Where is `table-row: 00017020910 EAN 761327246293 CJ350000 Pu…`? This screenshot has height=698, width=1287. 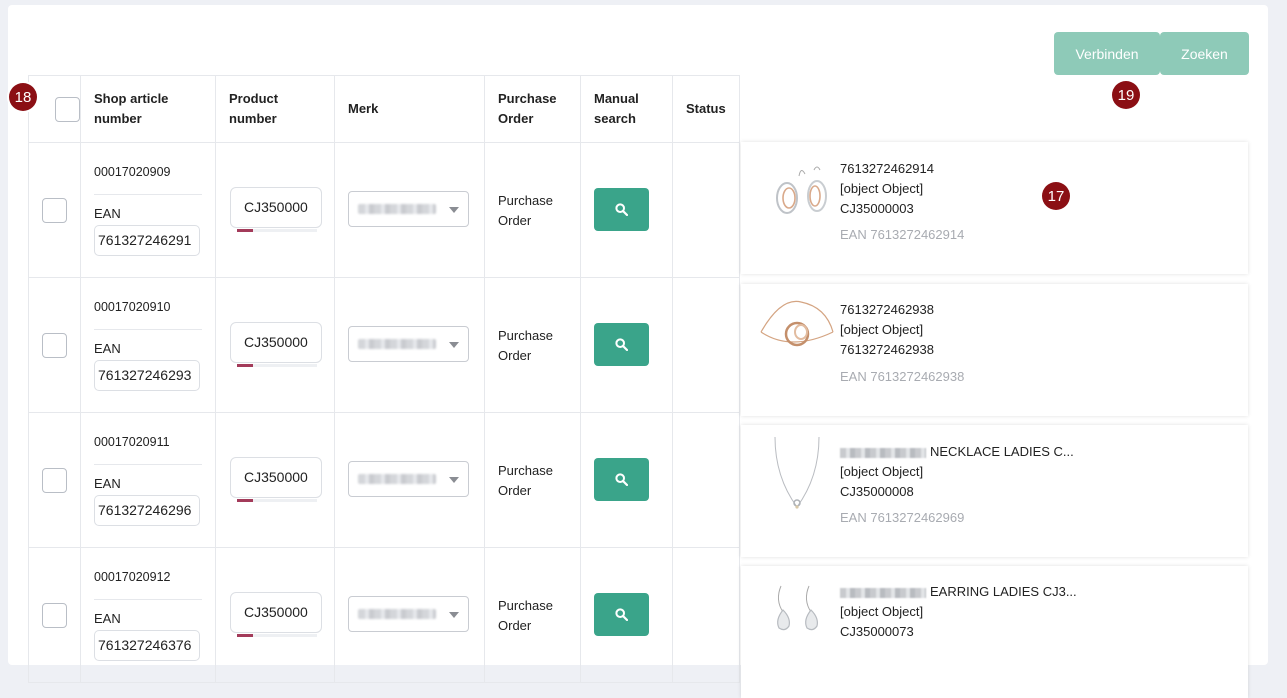
table-row: 00017020910 EAN 761327246293 CJ350000 Pu… is located at coordinates (384, 345).